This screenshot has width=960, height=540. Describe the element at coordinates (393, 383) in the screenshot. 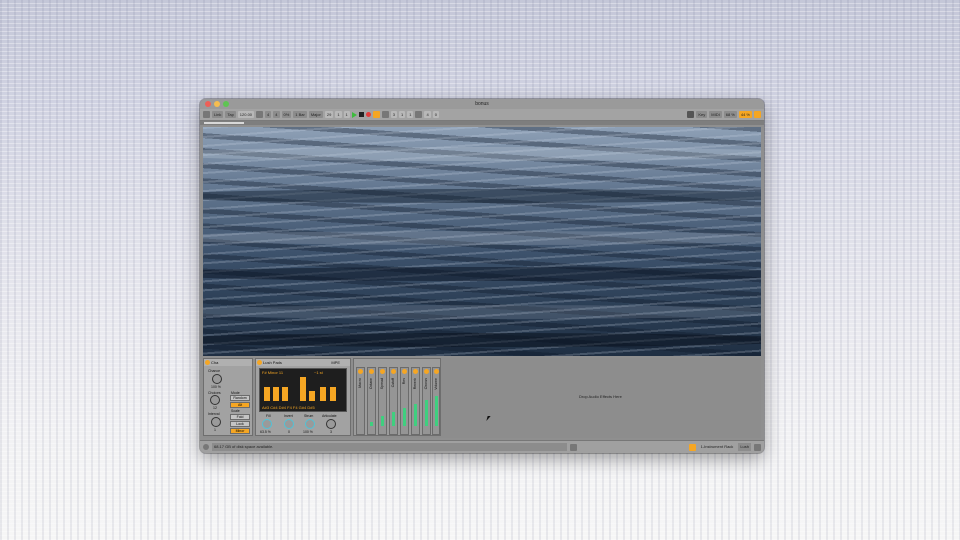

I see `macro-name: Cutoff` at that location.